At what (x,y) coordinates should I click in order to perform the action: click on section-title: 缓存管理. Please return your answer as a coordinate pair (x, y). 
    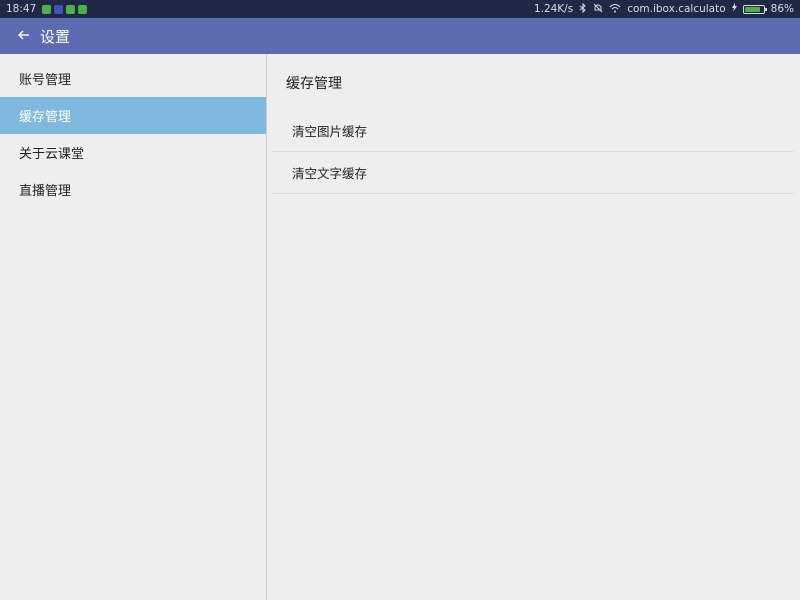
    Looking at the image, I should click on (314, 84).